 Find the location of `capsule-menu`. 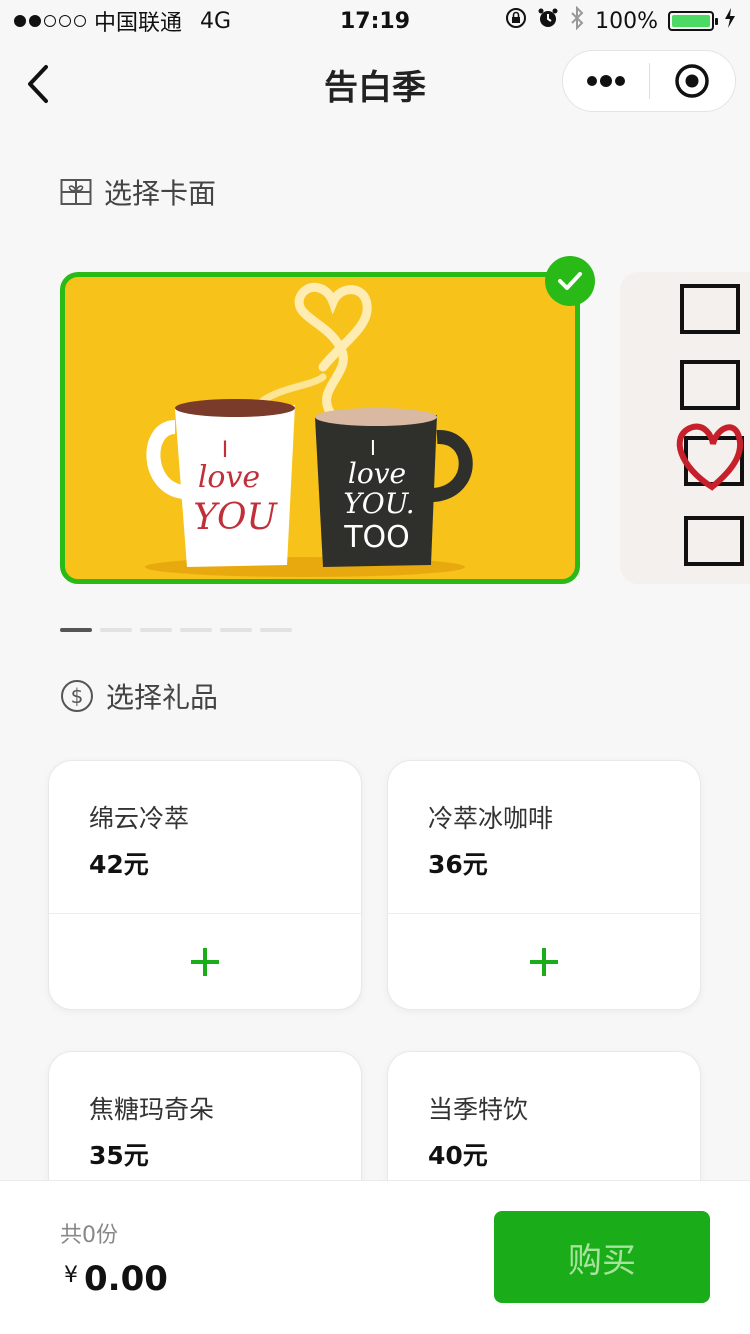

capsule-menu is located at coordinates (649, 81).